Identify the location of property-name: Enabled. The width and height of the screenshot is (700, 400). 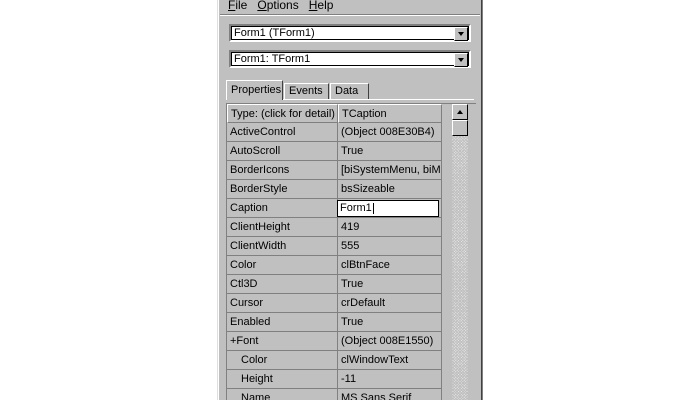
(282, 322).